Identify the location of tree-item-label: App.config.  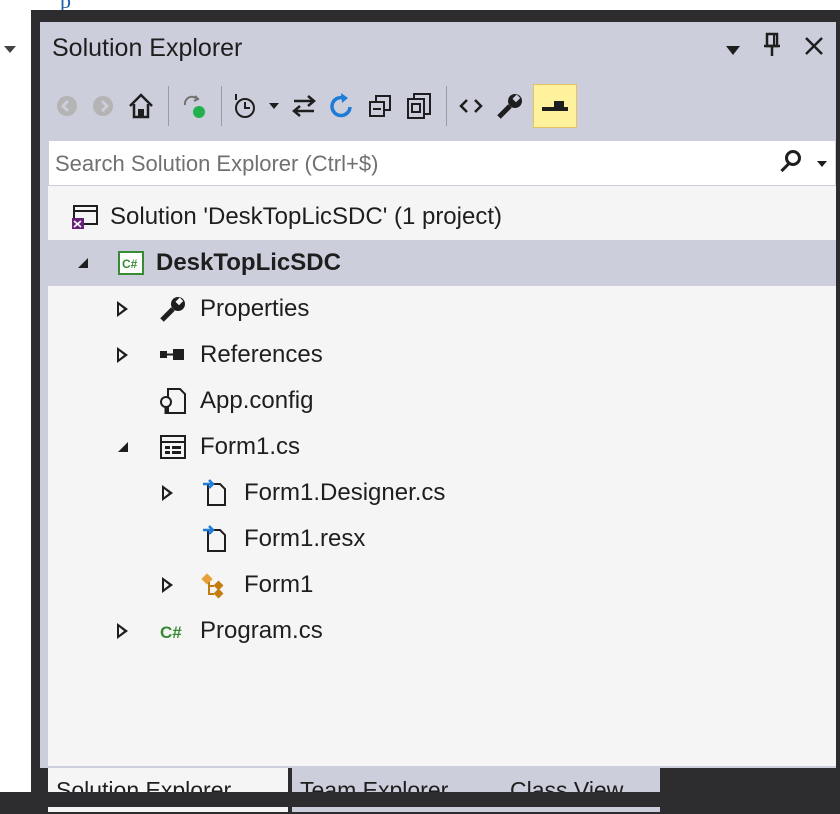
(257, 400).